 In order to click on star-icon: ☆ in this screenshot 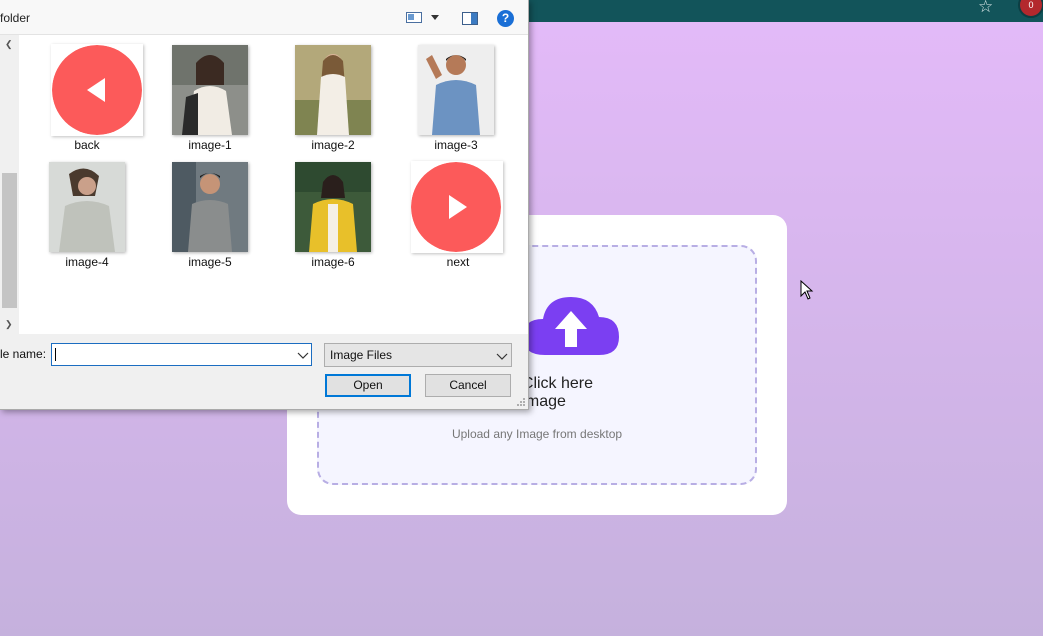, I will do `click(985, 9)`.